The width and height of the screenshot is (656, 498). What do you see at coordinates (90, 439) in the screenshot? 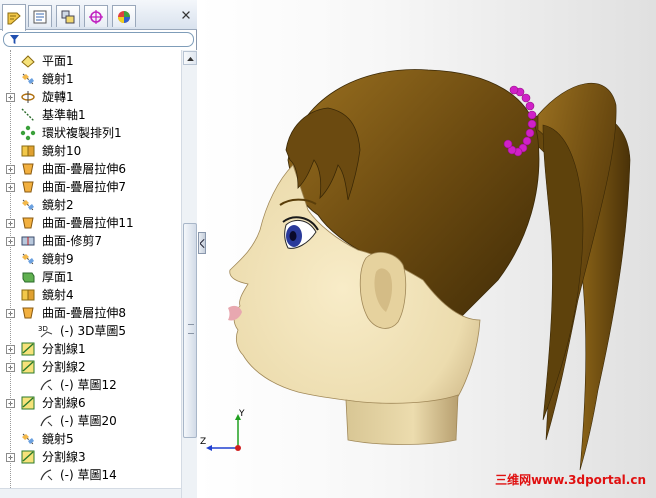
I see `tree-item: 鏡射5` at bounding box center [90, 439].